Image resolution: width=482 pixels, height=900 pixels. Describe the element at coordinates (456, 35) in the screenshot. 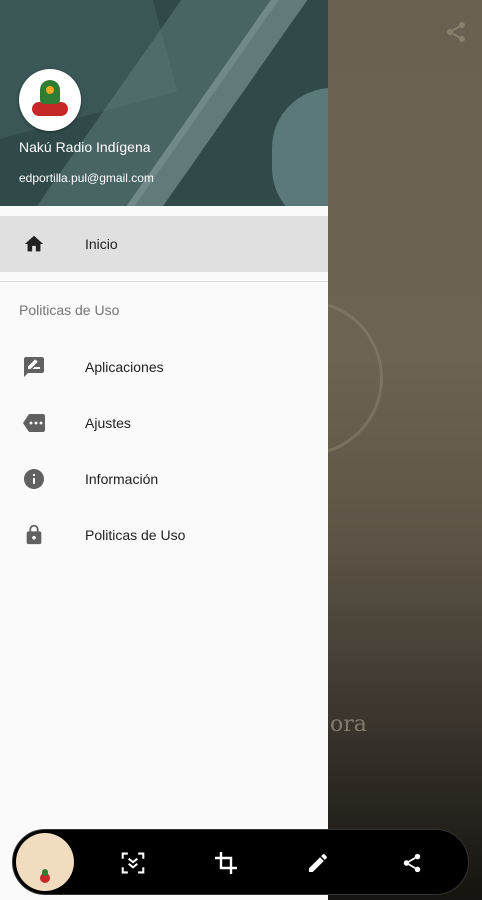

I see `background-share-icon` at that location.